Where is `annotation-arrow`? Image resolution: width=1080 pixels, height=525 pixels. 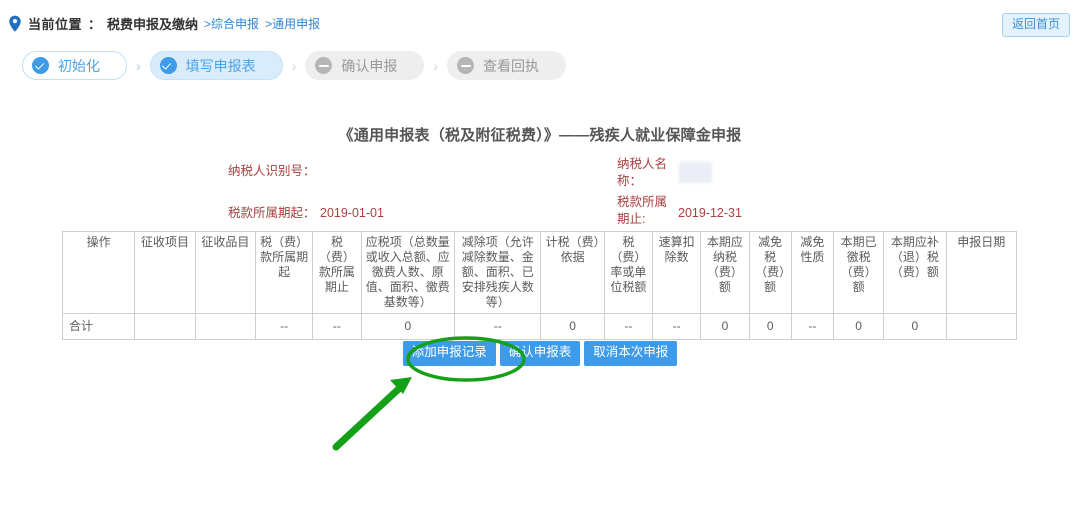 annotation-arrow is located at coordinates (372, 414).